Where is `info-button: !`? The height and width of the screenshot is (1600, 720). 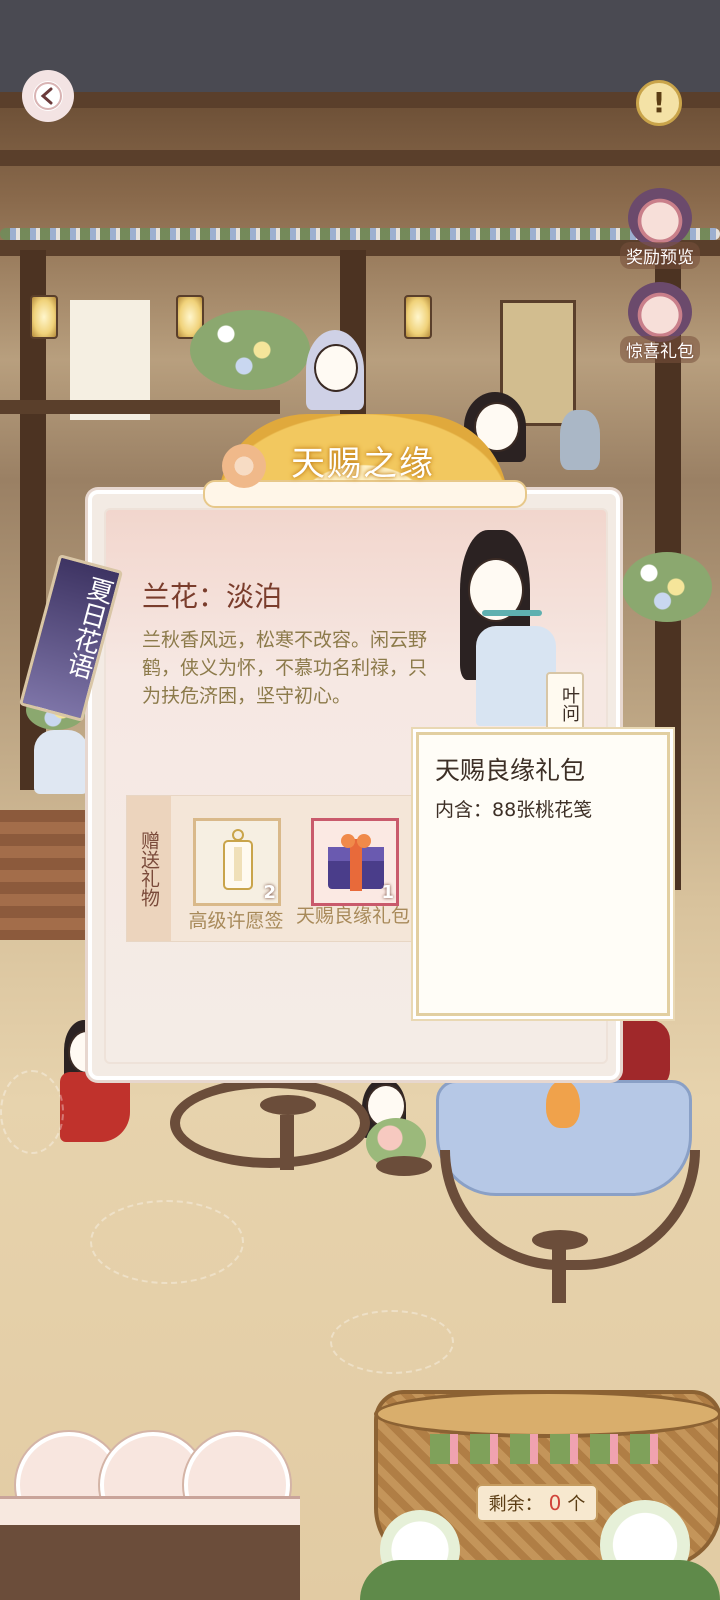
info-button: ! is located at coordinates (659, 103).